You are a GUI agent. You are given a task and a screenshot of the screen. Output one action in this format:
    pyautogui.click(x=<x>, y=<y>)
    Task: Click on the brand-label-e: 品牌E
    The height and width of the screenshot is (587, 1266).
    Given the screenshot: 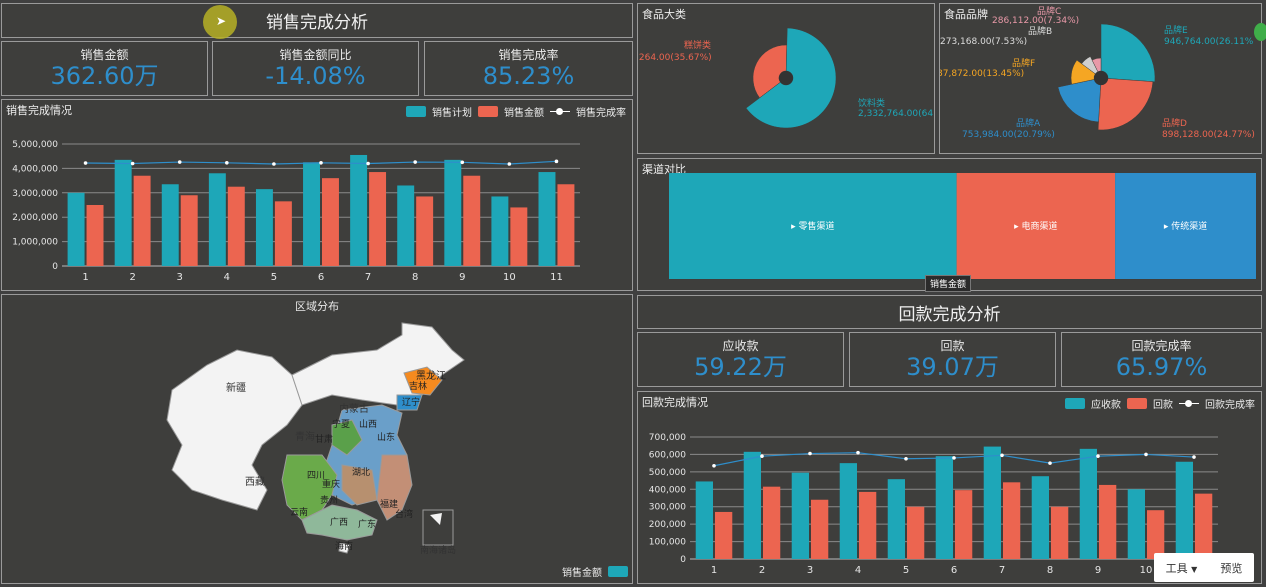 What is the action you would take?
    pyautogui.click(x=1176, y=30)
    